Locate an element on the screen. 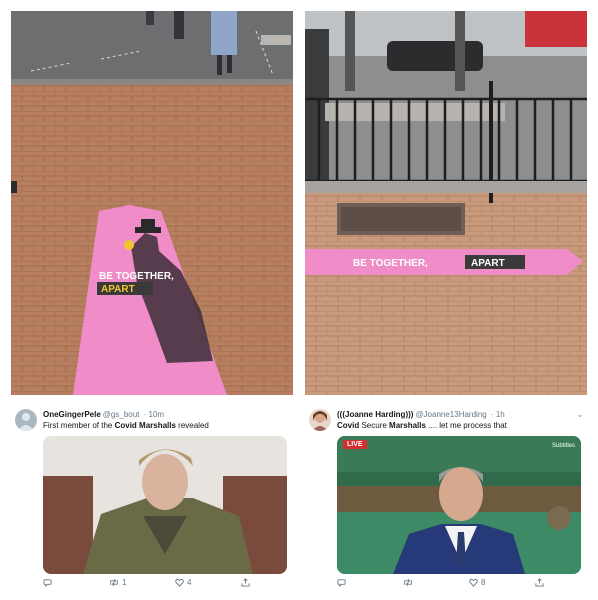  like-button: 8 is located at coordinates (477, 582).